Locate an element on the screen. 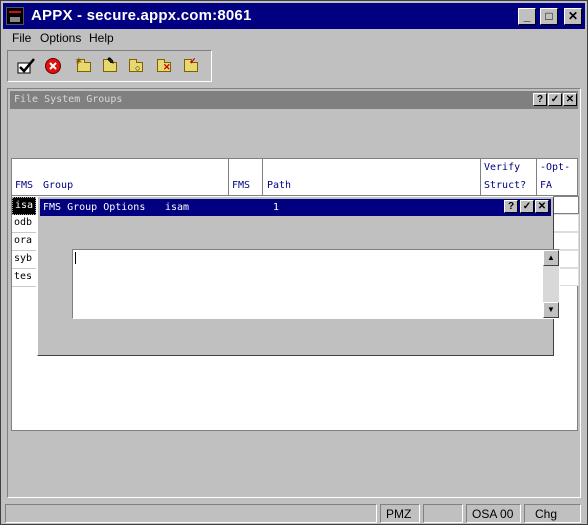  status-blank is located at coordinates (443, 513).